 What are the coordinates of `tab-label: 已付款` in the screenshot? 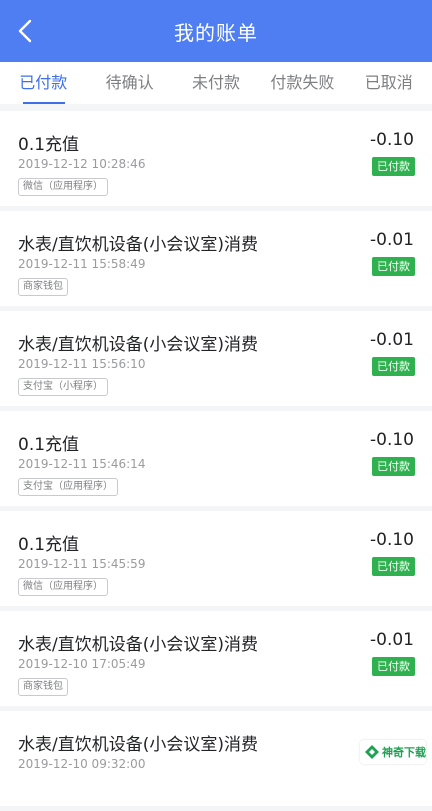 It's located at (43, 82).